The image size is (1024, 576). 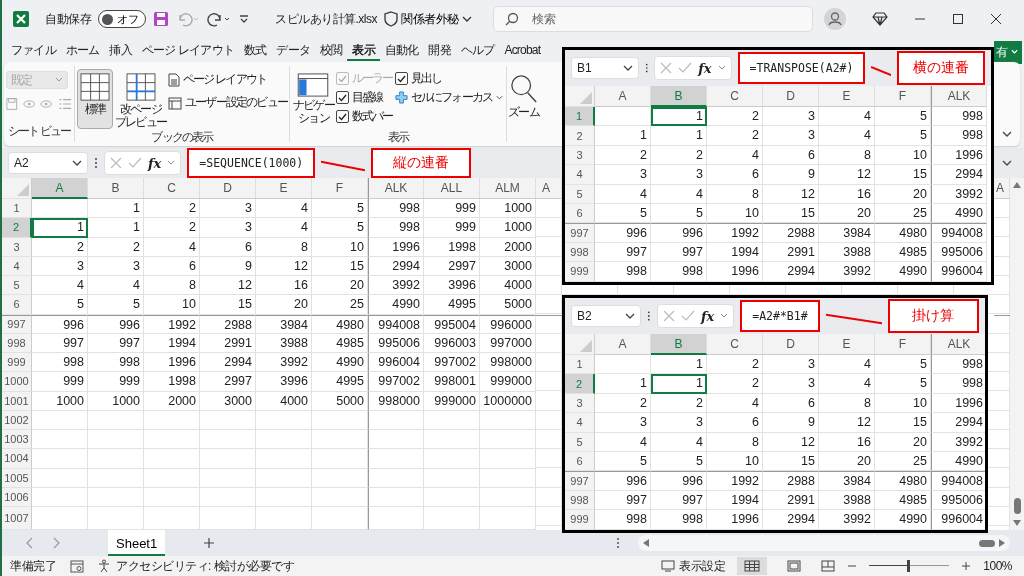 What do you see at coordinates (82, 50) in the screenshot?
I see `ribbon-tab: ホーム` at bounding box center [82, 50].